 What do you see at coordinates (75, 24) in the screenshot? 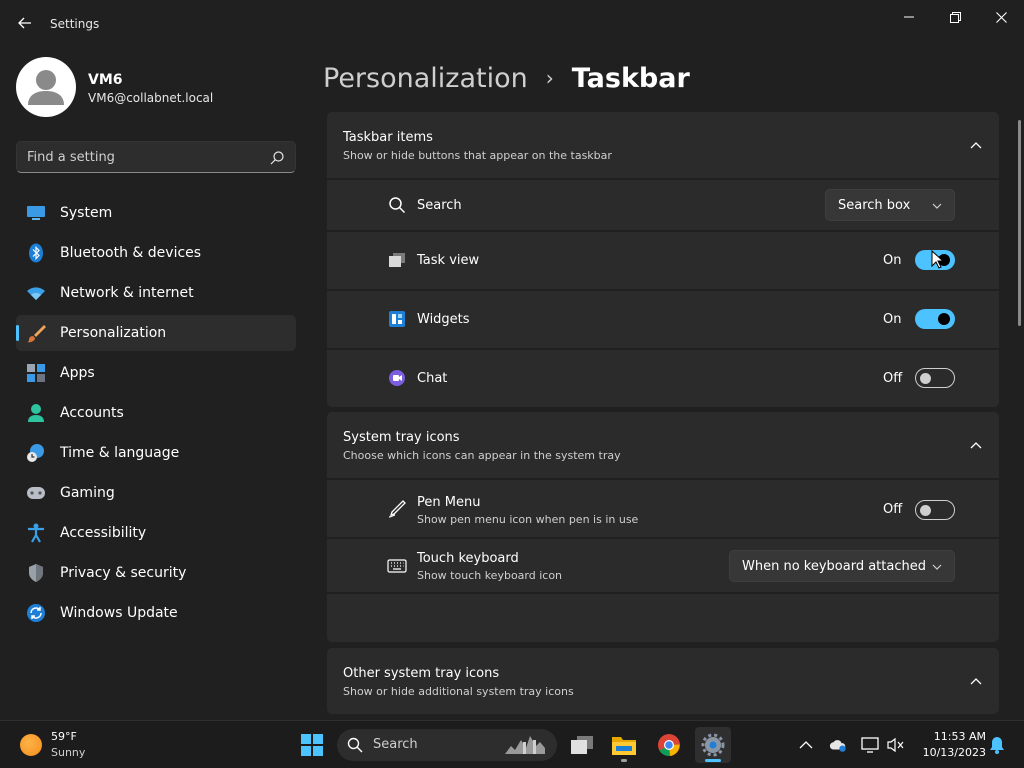
I see `app-title: Settings` at bounding box center [75, 24].